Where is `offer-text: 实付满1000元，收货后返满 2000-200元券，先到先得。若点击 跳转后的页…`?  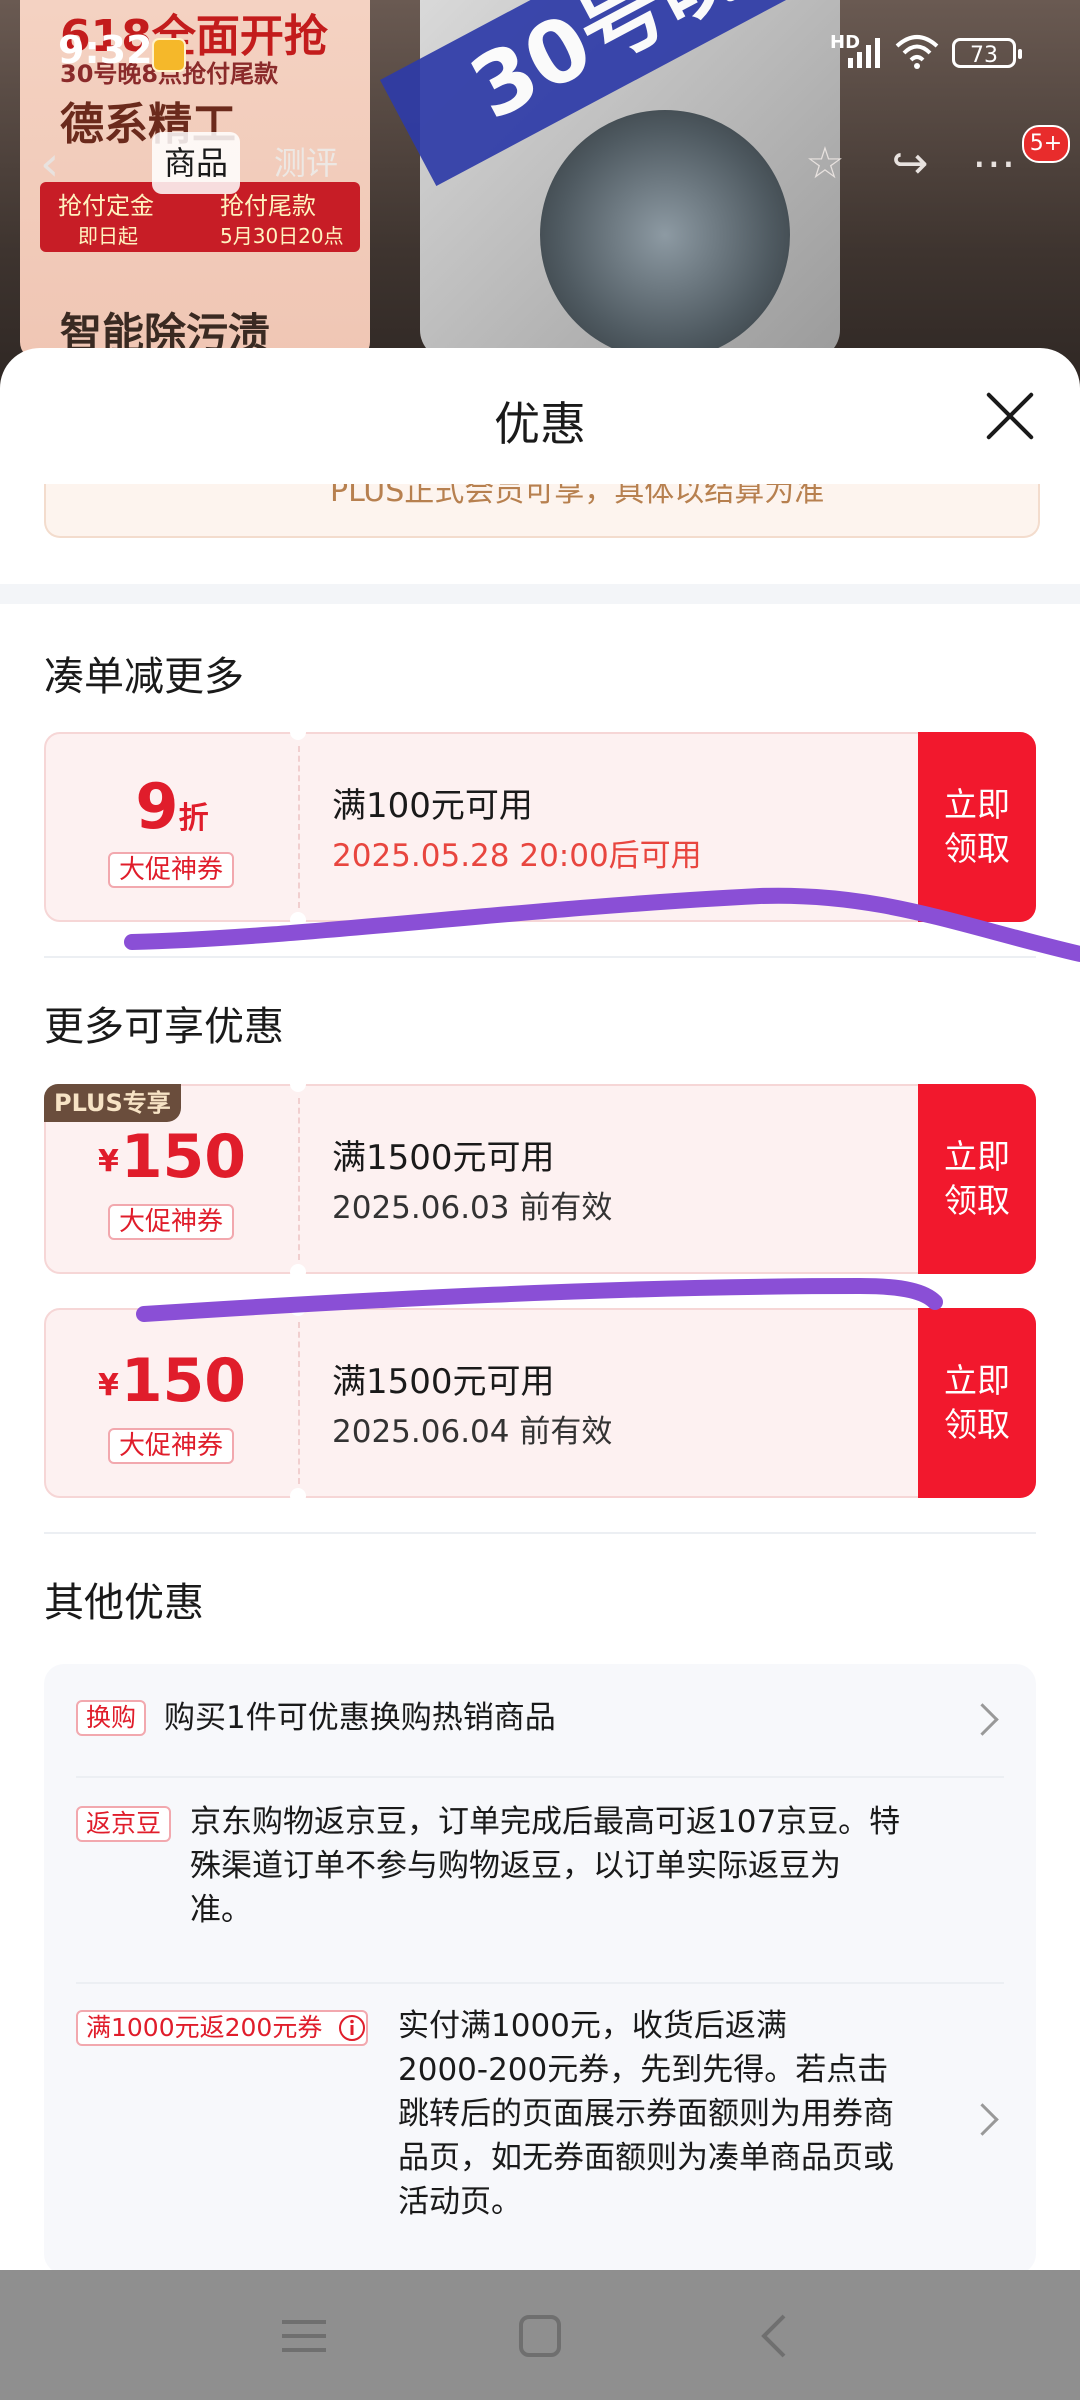 offer-text: 实付满1000元，收货后返满 2000-200元券，先到先得。若点击 跳转后的页… is located at coordinates (678, 2114).